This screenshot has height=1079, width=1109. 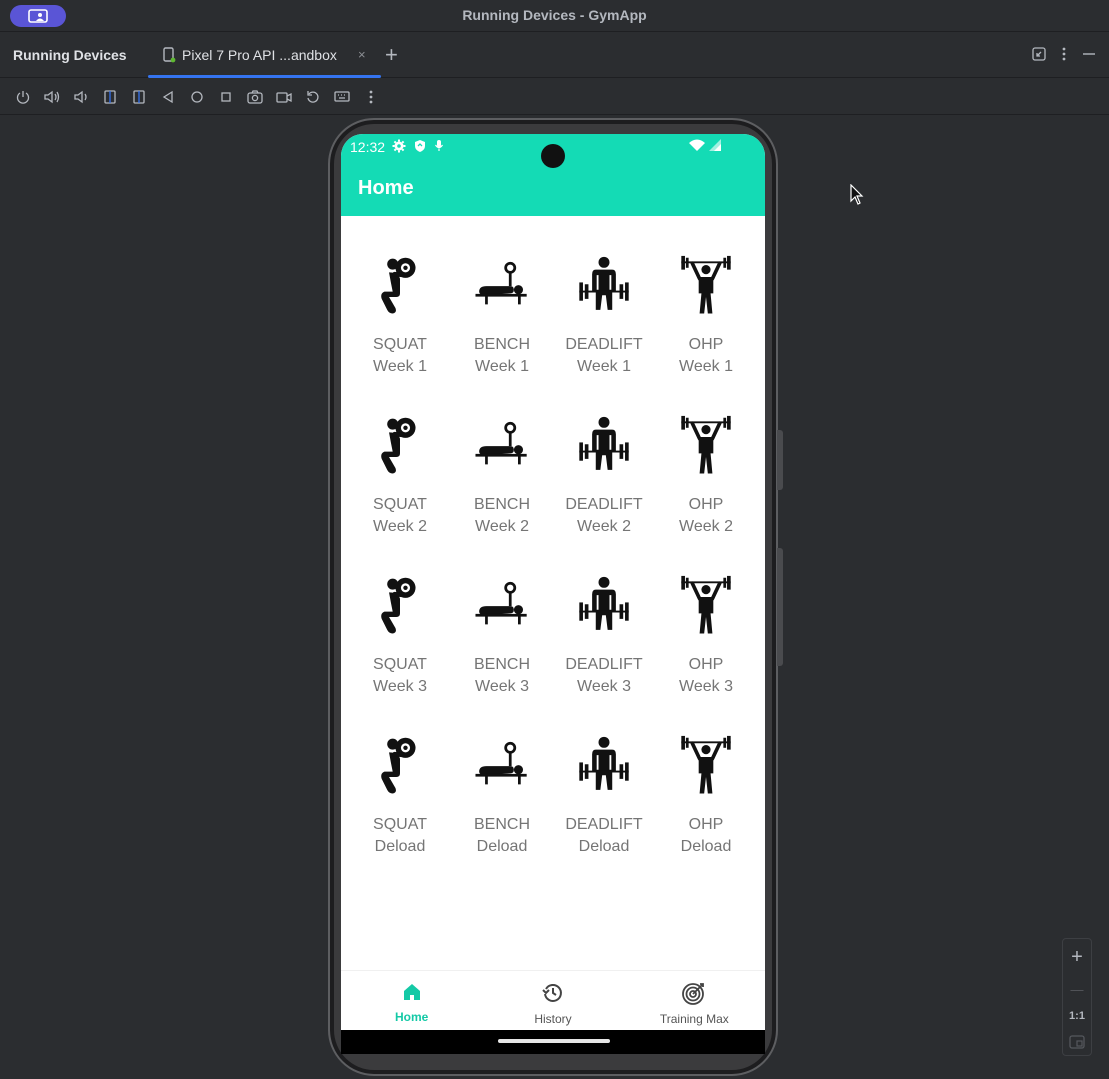 I want to click on nav-label: Training Max, so click(x=694, y=1019).